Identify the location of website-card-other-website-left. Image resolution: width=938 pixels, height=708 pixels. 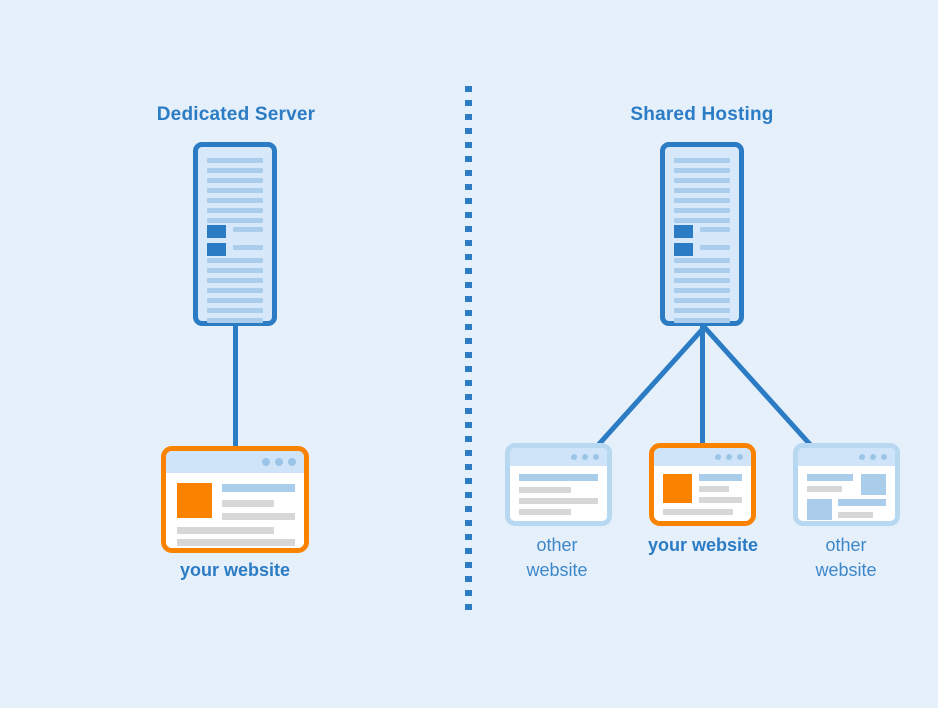
(558, 484).